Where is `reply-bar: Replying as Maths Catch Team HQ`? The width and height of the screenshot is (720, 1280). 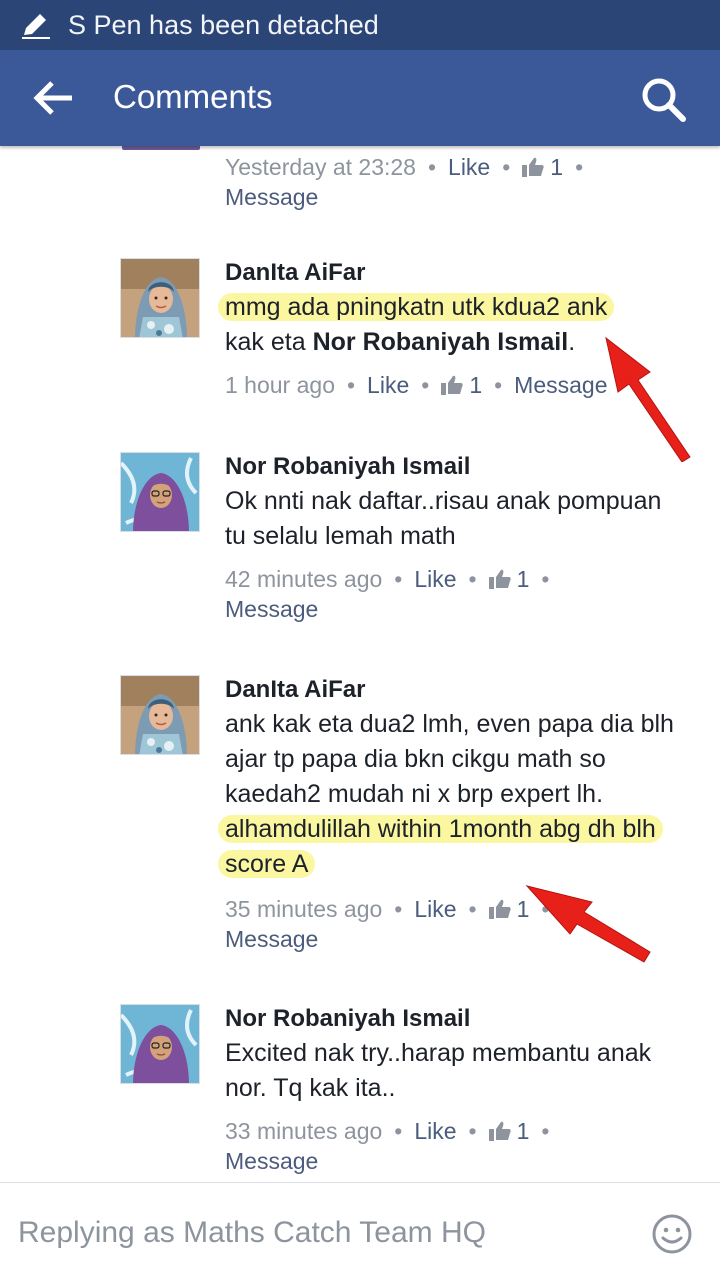 reply-bar: Replying as Maths Catch Team HQ is located at coordinates (360, 1231).